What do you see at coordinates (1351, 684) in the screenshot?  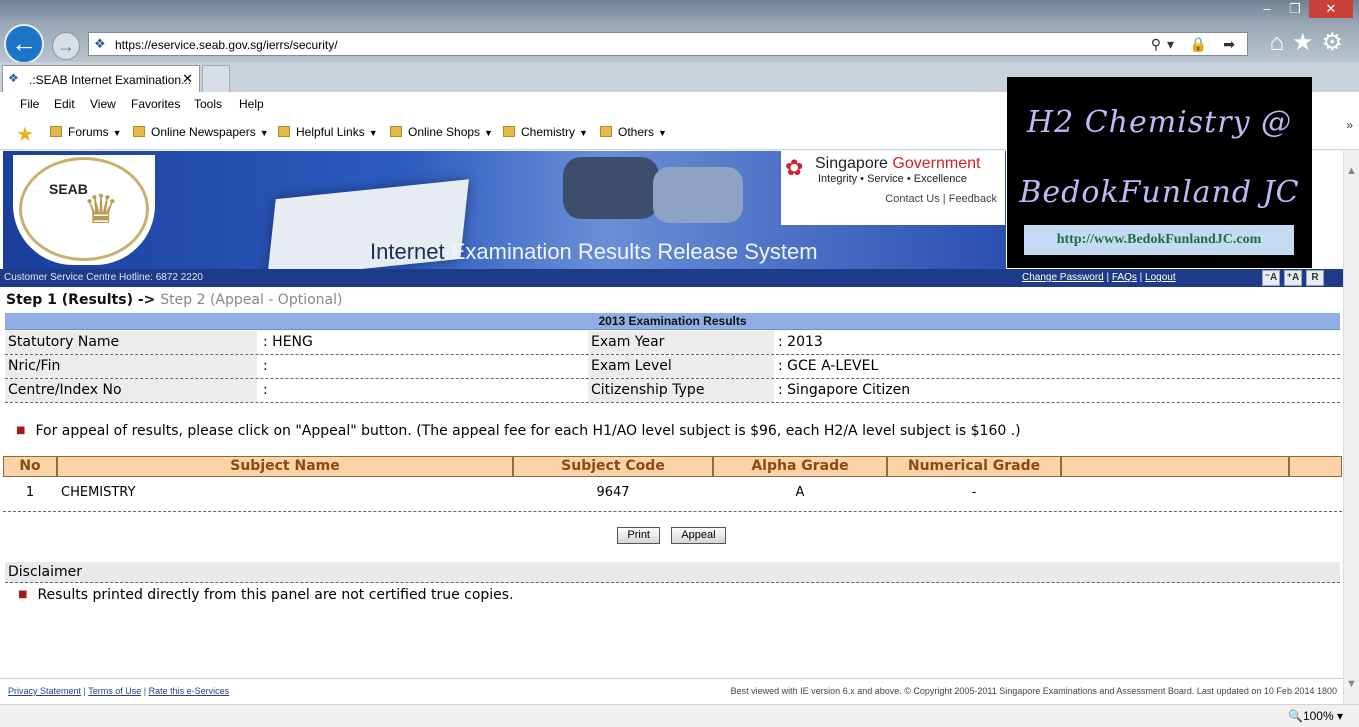 I see `scroll-down-icon: ▼` at bounding box center [1351, 684].